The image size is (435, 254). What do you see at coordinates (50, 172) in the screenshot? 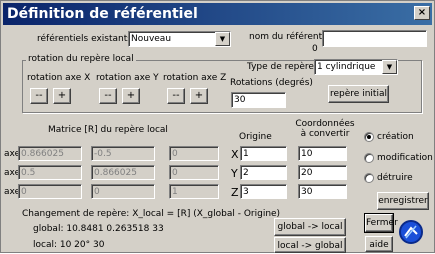
I see `matrix-cell: 0.5` at bounding box center [50, 172].